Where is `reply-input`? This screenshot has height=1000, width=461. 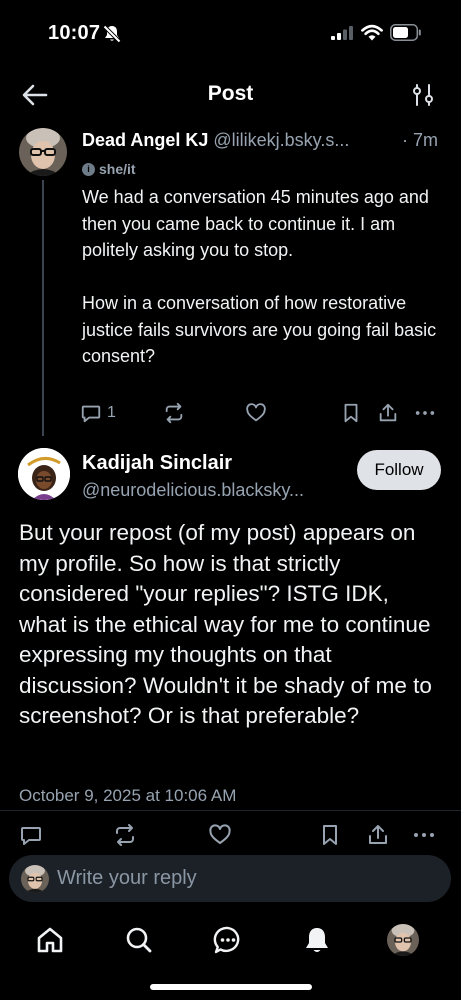 reply-input is located at coordinates (247, 878).